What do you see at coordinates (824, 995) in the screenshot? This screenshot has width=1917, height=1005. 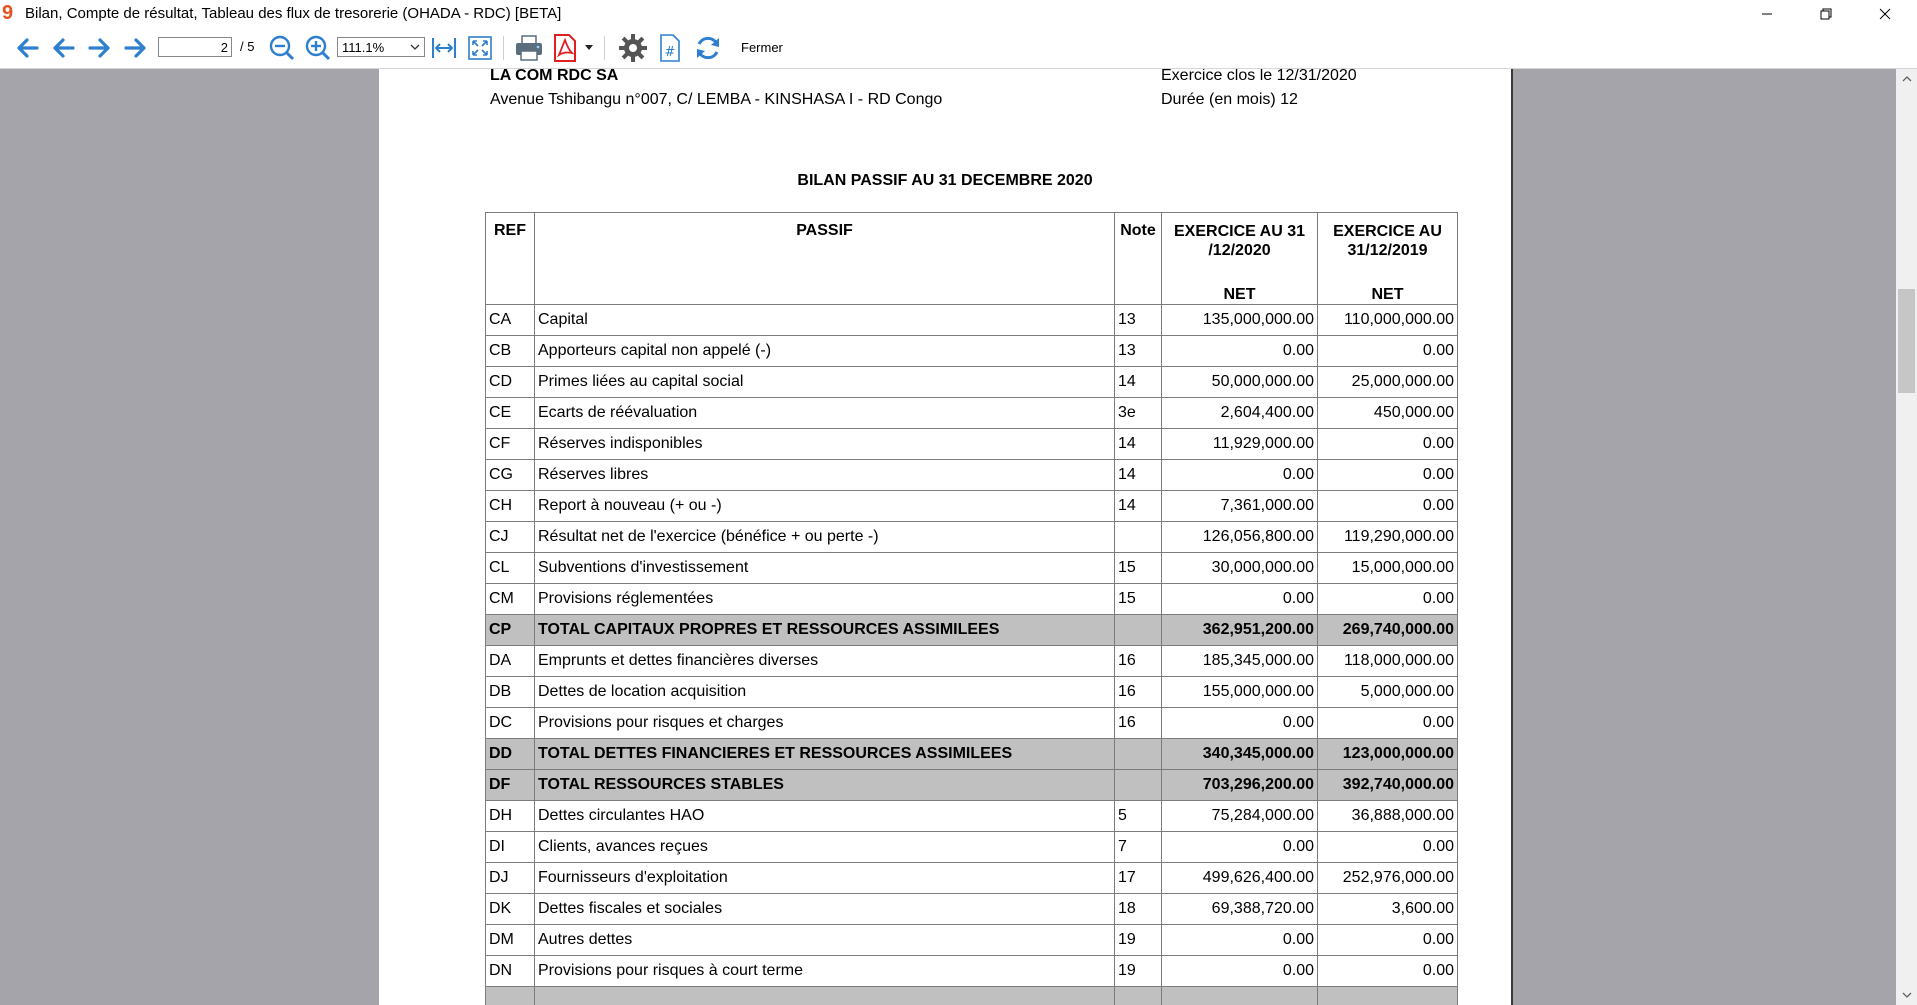 I see `cell-label` at bounding box center [824, 995].